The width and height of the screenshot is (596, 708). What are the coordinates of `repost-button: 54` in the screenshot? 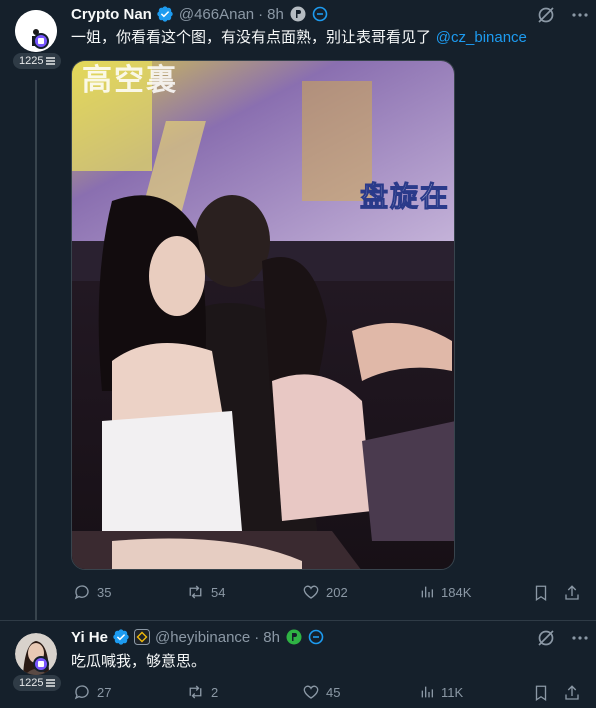 It's located at (205, 592).